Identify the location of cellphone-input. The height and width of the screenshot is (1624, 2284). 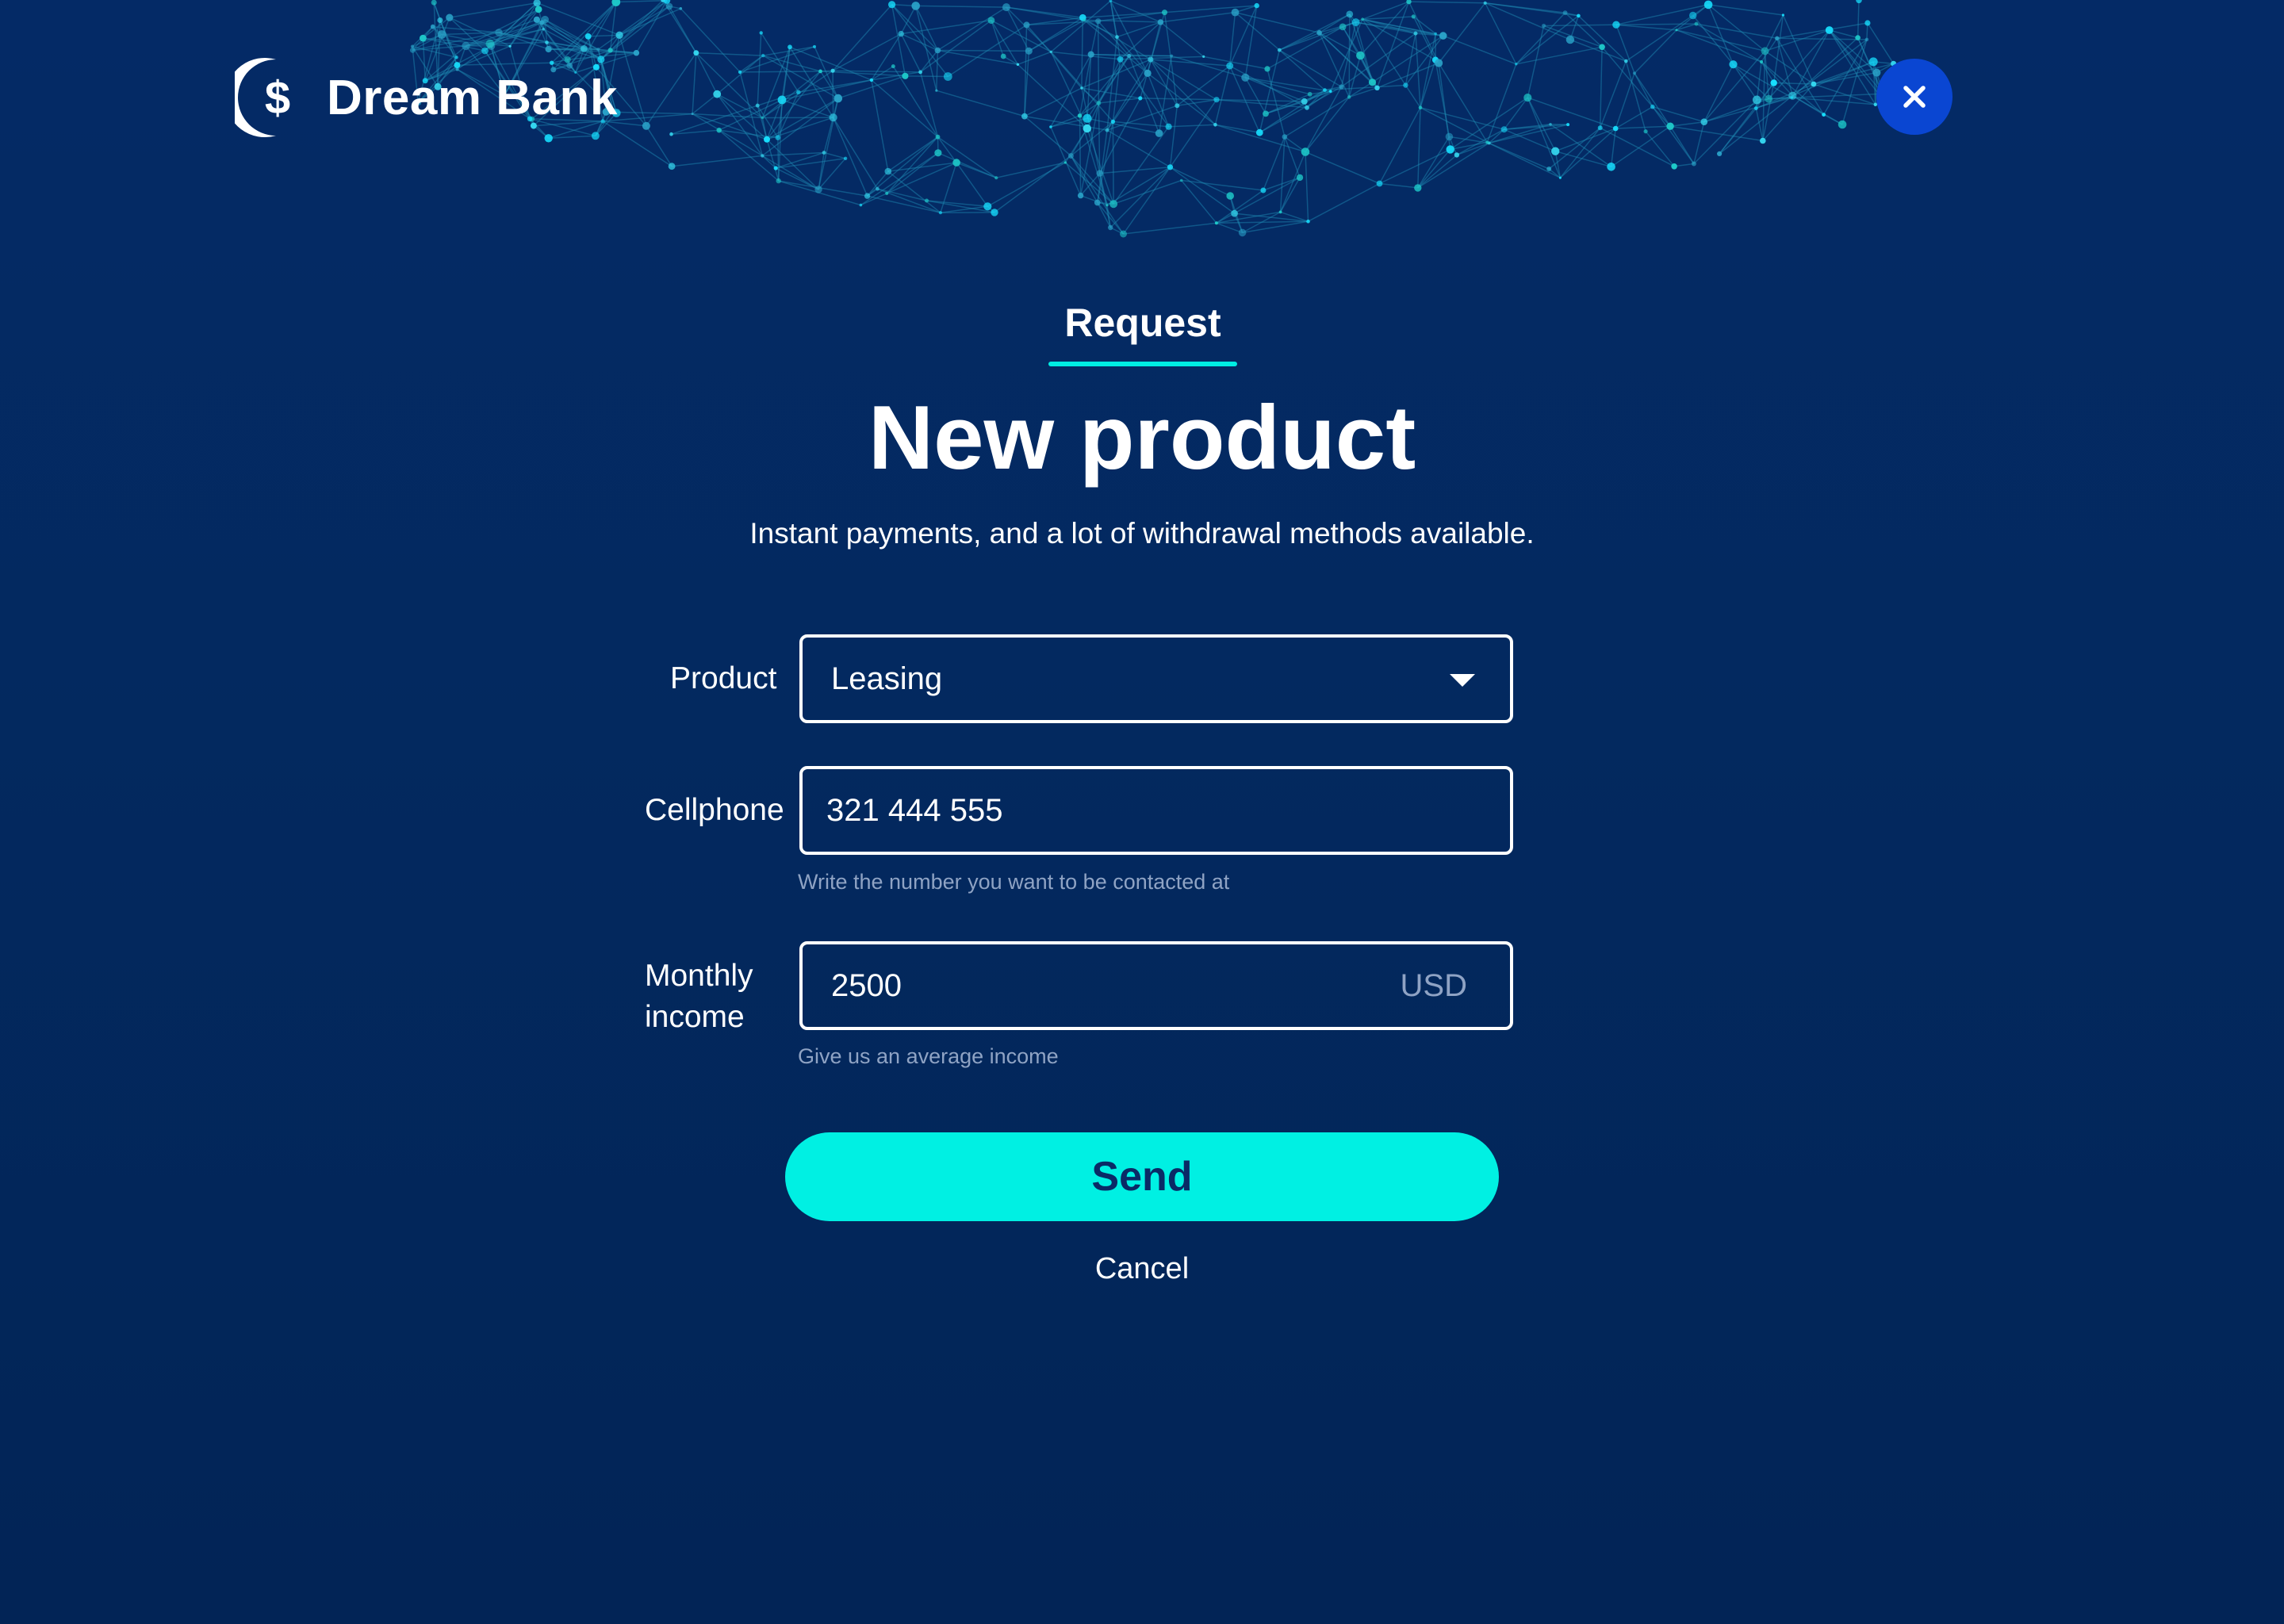
(1168, 810).